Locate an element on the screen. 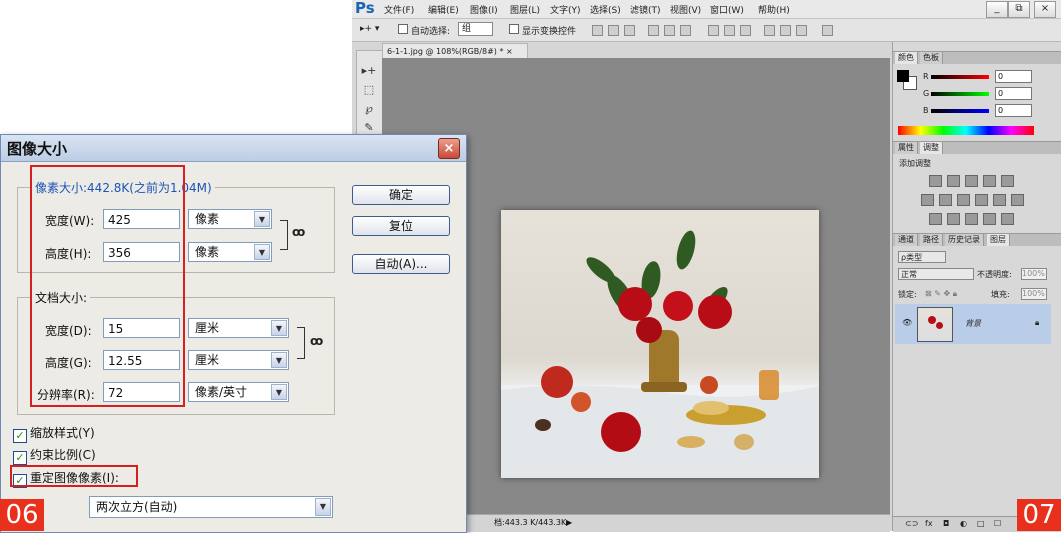 The height and width of the screenshot is (533, 1061). photo-filter-adjust-icon is located at coordinates (981, 200).